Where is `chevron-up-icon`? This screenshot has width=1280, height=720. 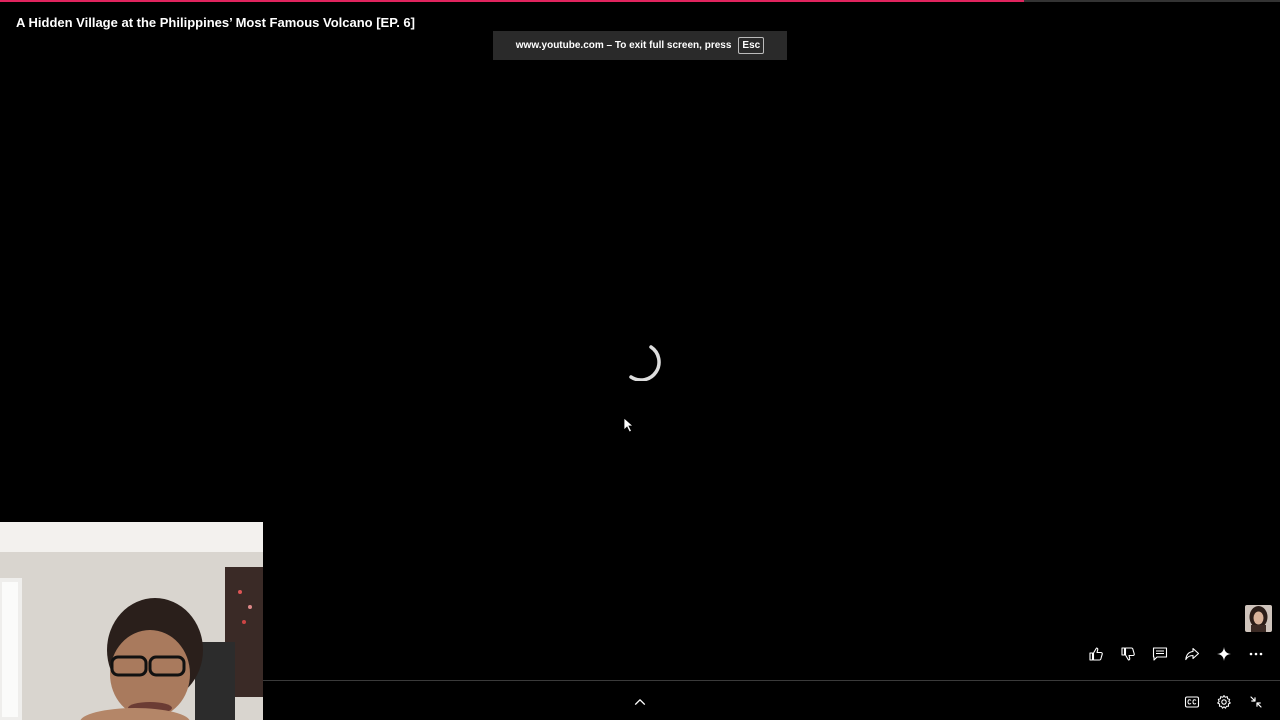
chevron-up-icon is located at coordinates (640, 702).